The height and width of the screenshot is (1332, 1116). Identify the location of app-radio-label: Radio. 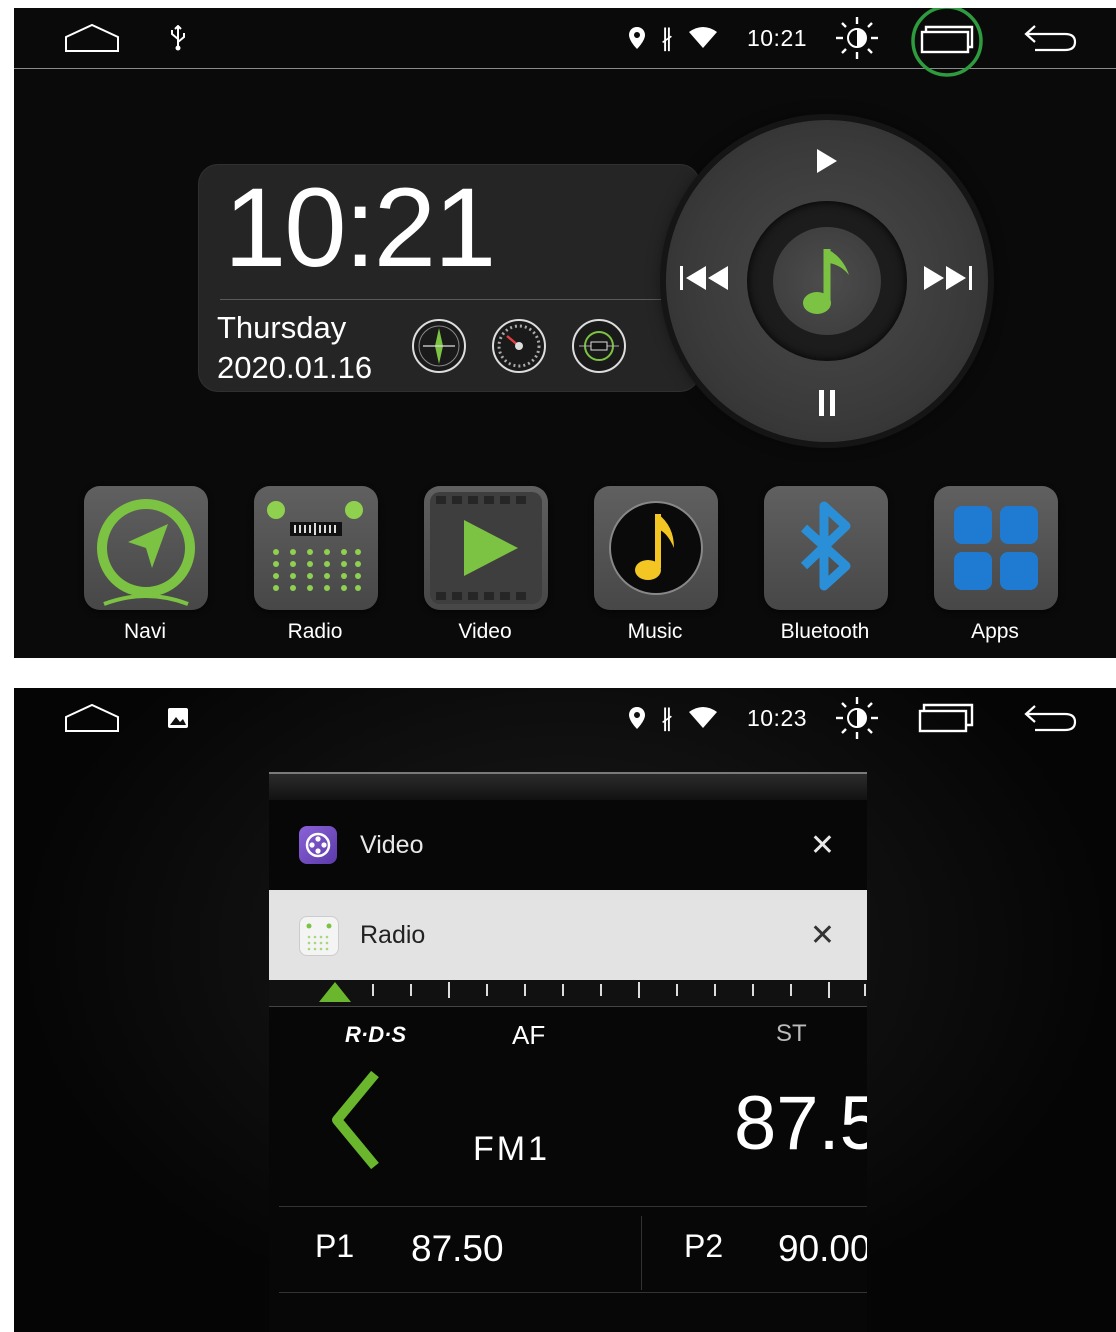
(315, 631).